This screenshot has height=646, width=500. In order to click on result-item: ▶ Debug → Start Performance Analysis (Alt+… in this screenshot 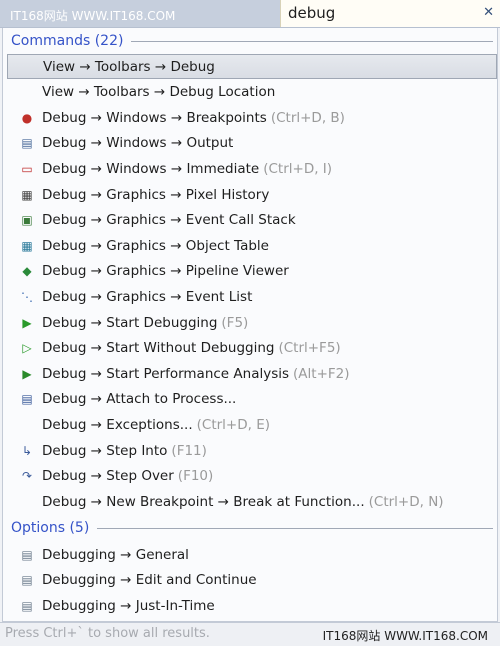, I will do `click(252, 373)`.